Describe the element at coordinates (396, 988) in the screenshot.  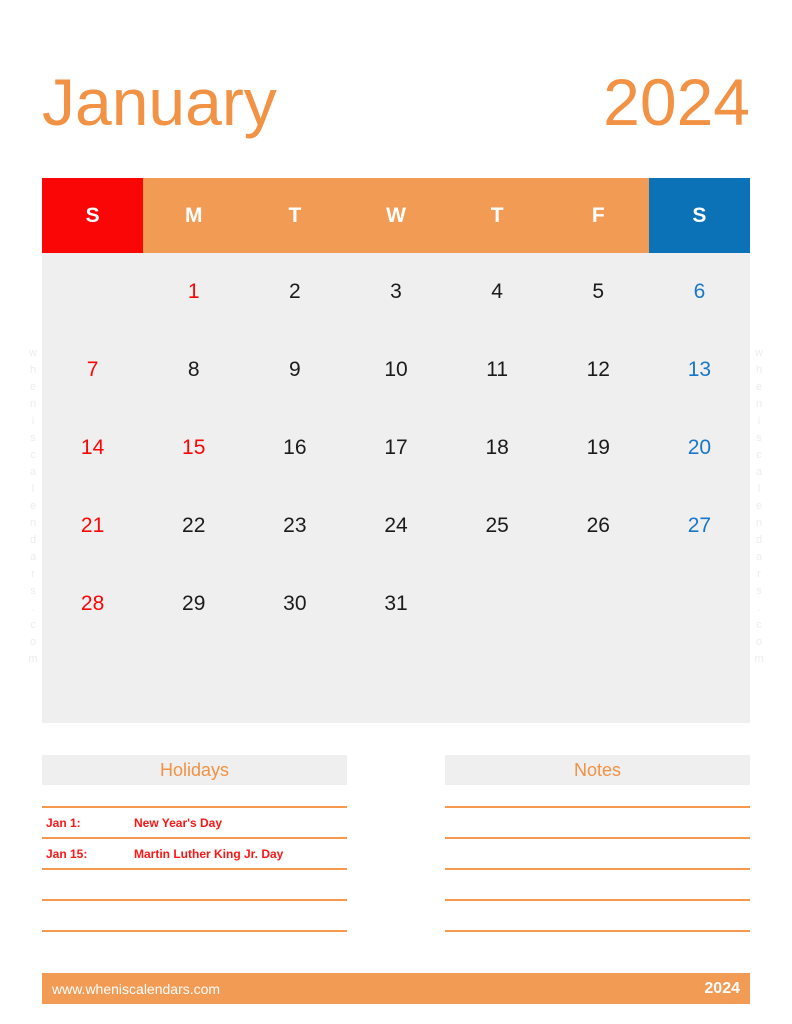
I see `footer-bar: www.wheniscalendars.com 2024` at that location.